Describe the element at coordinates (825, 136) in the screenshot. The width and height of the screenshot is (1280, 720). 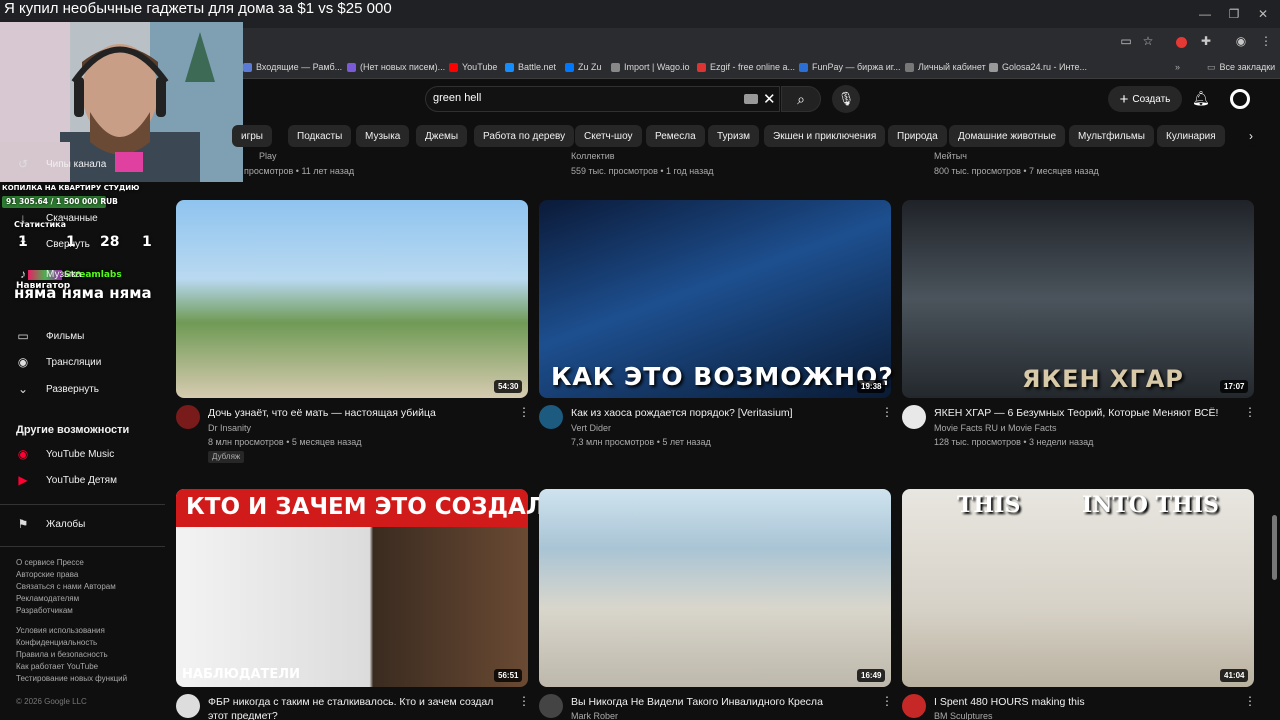
I see `chip-8: Экшен и приключения` at that location.